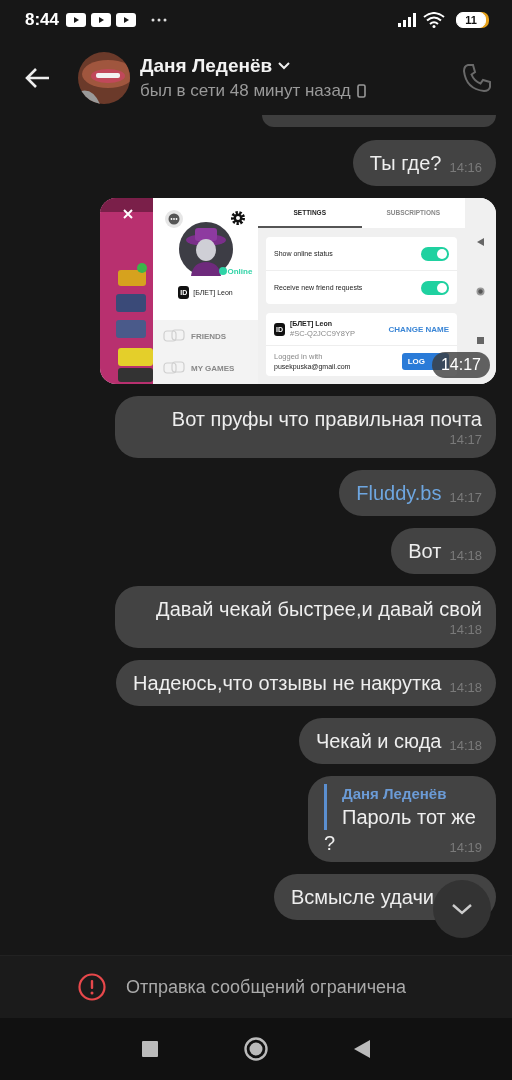  Describe the element at coordinates (361, 90) in the screenshot. I see `phone-icon` at that location.